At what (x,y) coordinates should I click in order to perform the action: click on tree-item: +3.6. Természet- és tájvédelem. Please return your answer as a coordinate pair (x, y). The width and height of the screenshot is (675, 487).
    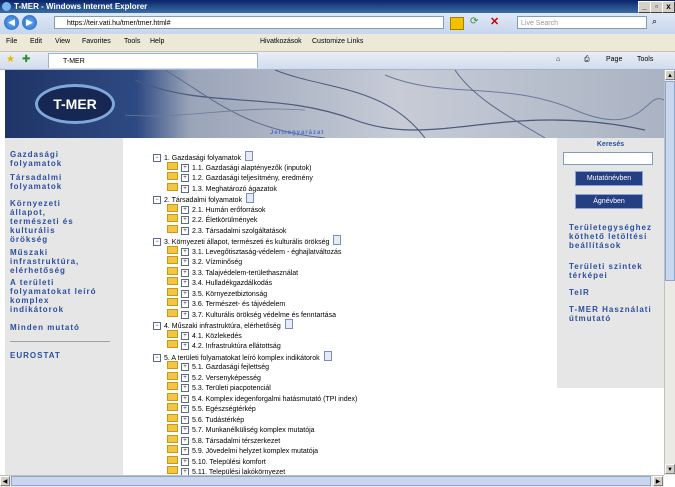
    Looking at the image, I should click on (226, 303).